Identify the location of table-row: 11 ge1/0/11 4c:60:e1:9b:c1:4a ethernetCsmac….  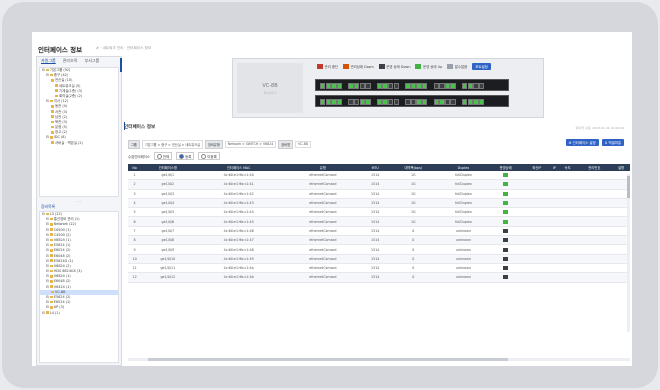
(379, 268).